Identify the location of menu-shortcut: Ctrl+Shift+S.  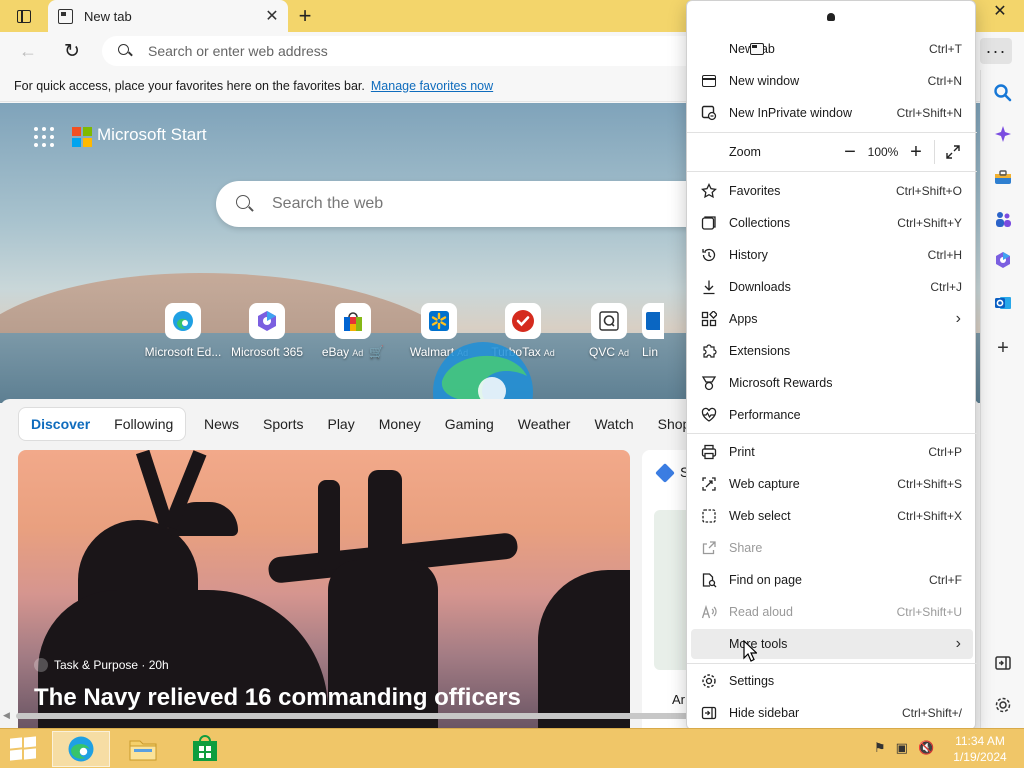
(929, 484).